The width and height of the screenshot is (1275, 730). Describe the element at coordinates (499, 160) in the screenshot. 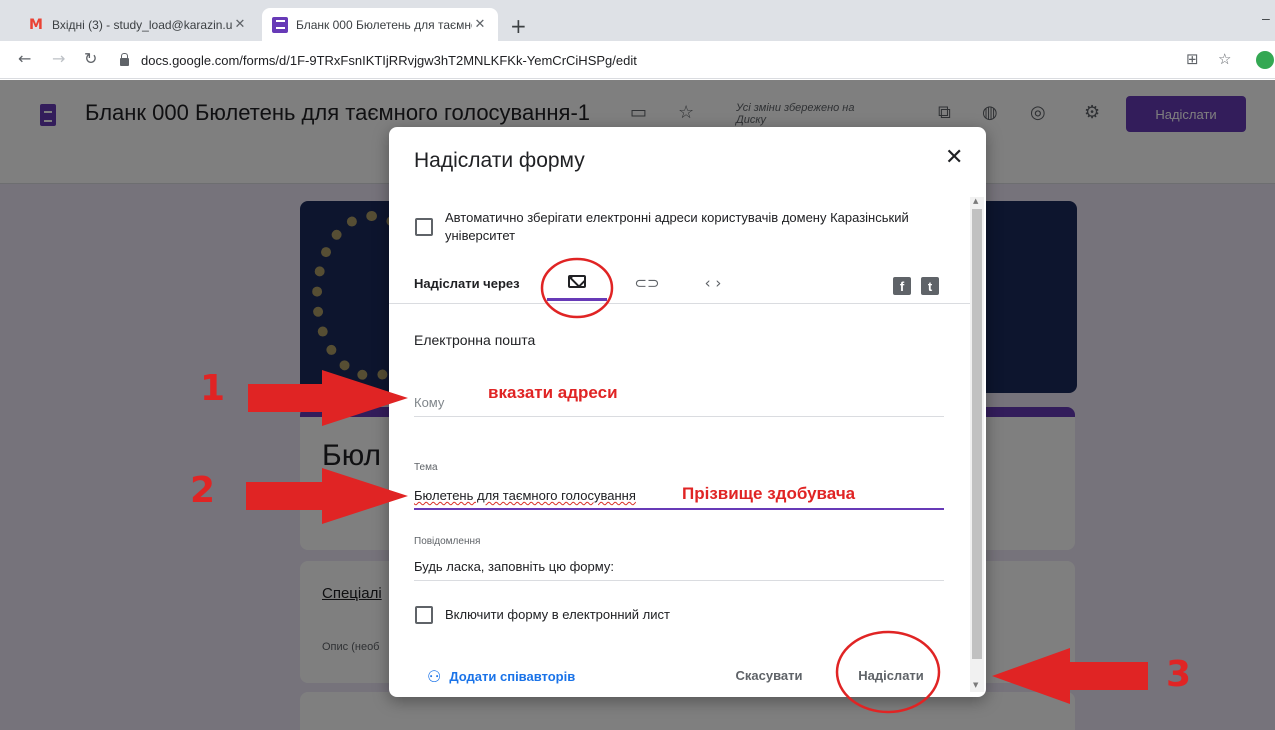

I see `dialog-title: Надіслати форму` at that location.